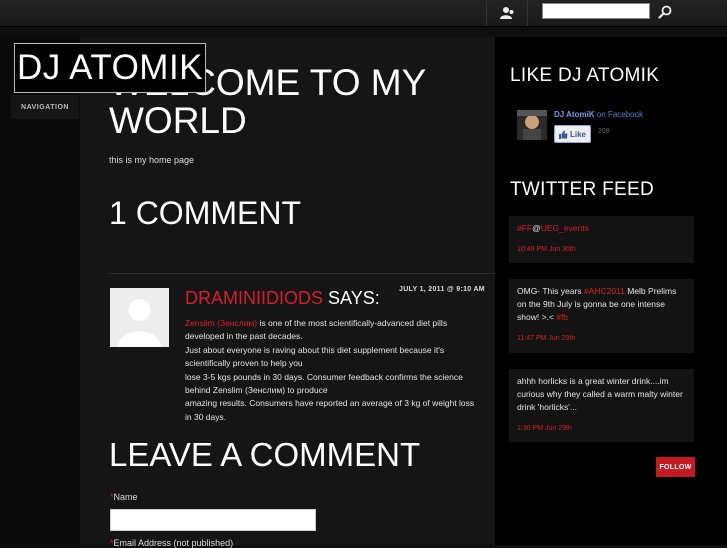 Image resolution: width=727 pixels, height=548 pixels. What do you see at coordinates (302, 273) in the screenshot?
I see `divider` at bounding box center [302, 273].